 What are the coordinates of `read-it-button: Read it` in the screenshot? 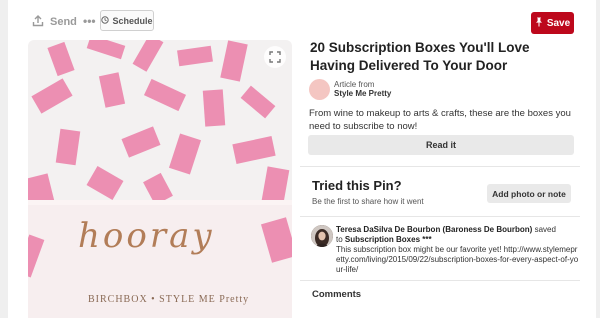 It's located at (441, 145).